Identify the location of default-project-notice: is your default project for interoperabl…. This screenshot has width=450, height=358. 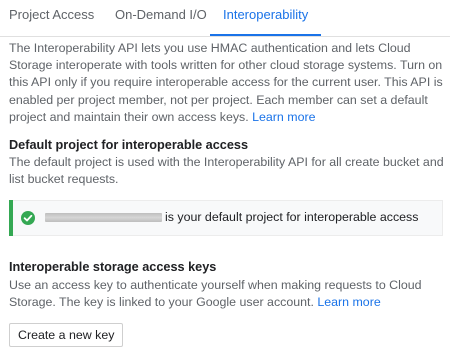
(226, 218).